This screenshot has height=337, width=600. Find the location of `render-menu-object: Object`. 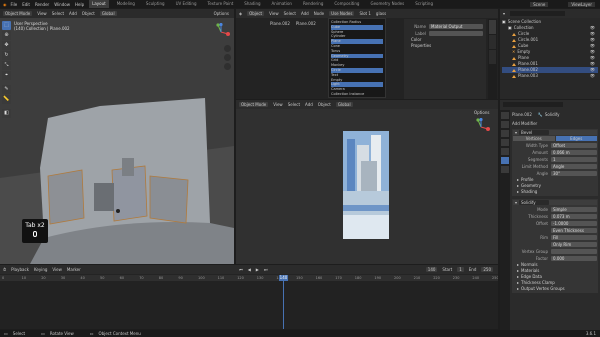

render-menu-object: Object is located at coordinates (324, 104).